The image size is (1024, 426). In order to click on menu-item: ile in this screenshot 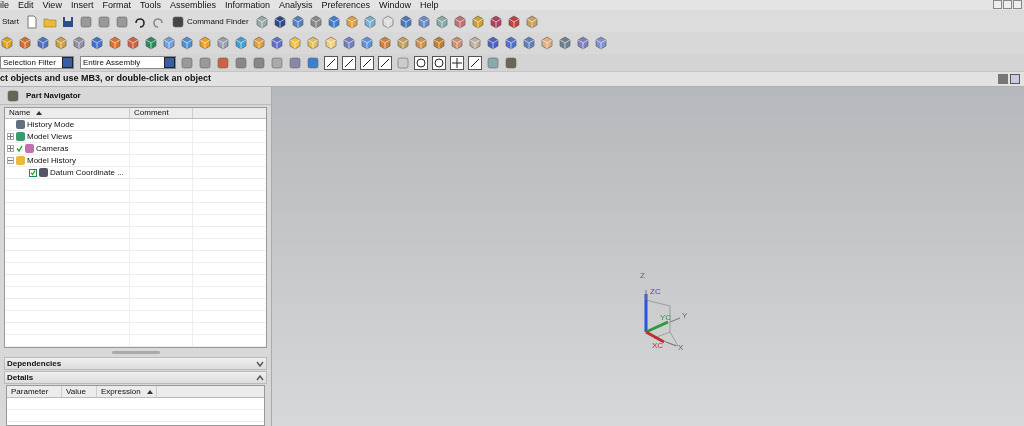, I will do `click(4, 5)`.